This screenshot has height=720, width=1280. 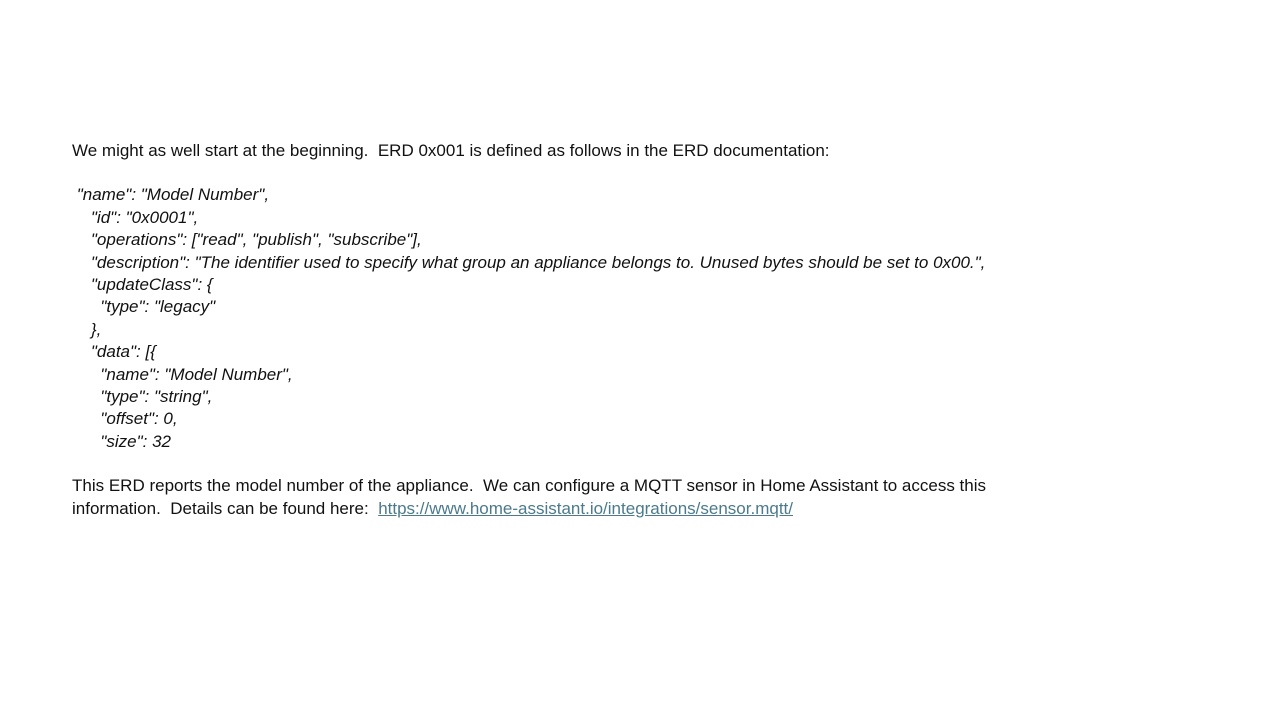 What do you see at coordinates (121, 441) in the screenshot?
I see `code-line-data-size: "size": 32` at bounding box center [121, 441].